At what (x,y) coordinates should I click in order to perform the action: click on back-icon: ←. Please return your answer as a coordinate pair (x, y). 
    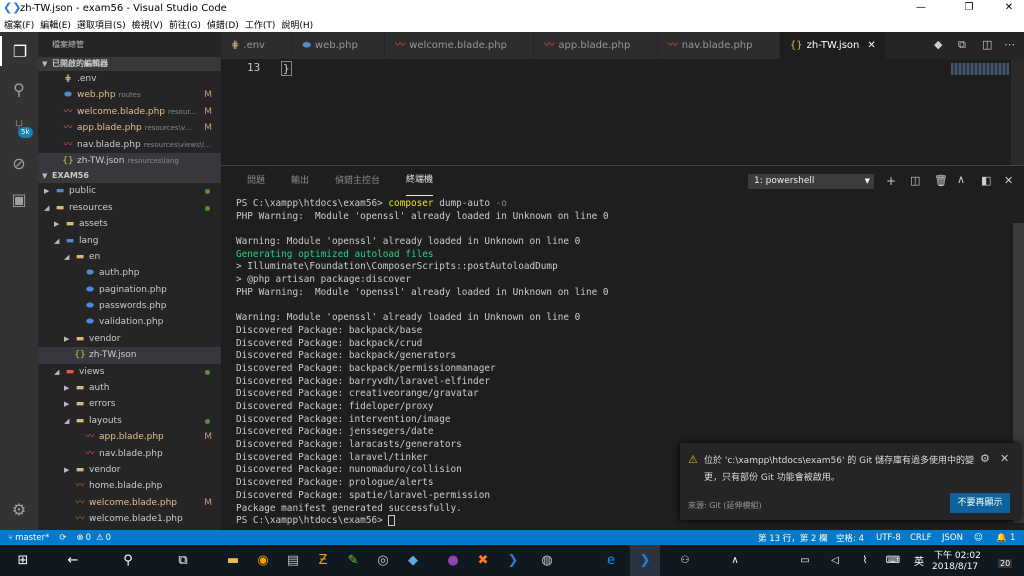
    Looking at the image, I should click on (73, 560).